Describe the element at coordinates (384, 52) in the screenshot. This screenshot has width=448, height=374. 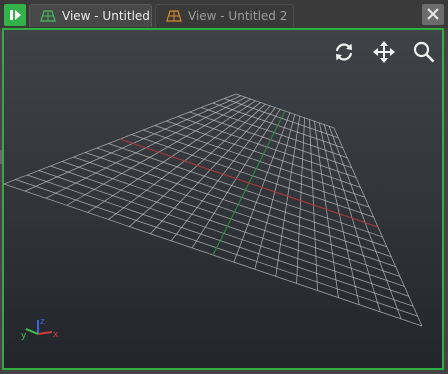
I see `pan-icon` at that location.